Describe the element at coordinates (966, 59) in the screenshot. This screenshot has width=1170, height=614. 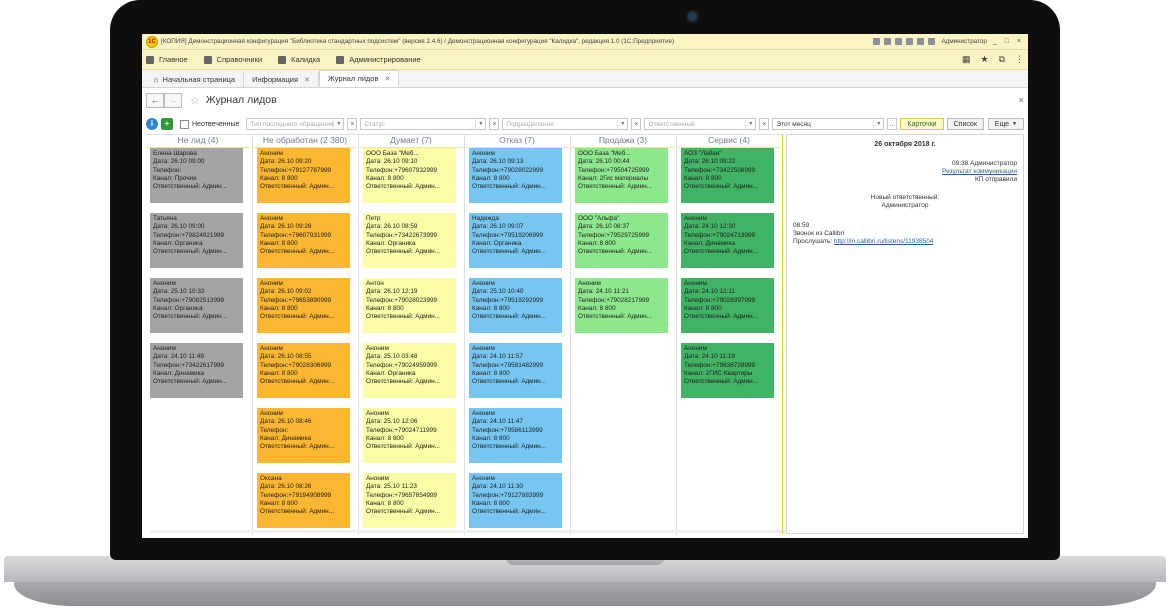
I see `apps-grid-icon: ▦` at that location.